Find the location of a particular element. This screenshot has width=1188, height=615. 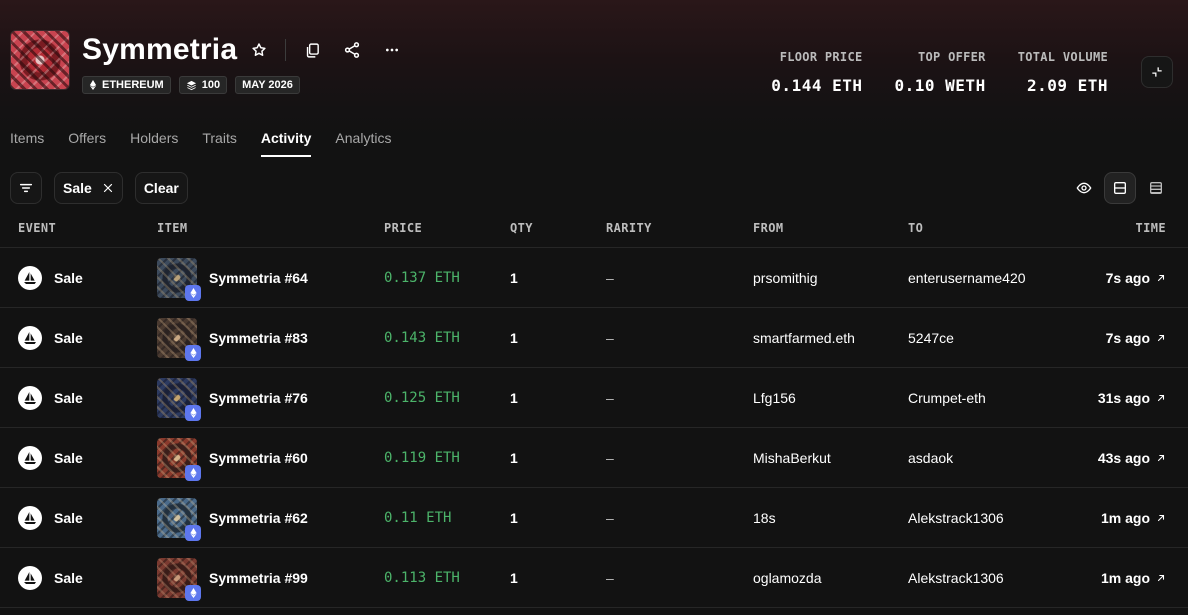

tab-analytics: Analytics is located at coordinates (363, 143).